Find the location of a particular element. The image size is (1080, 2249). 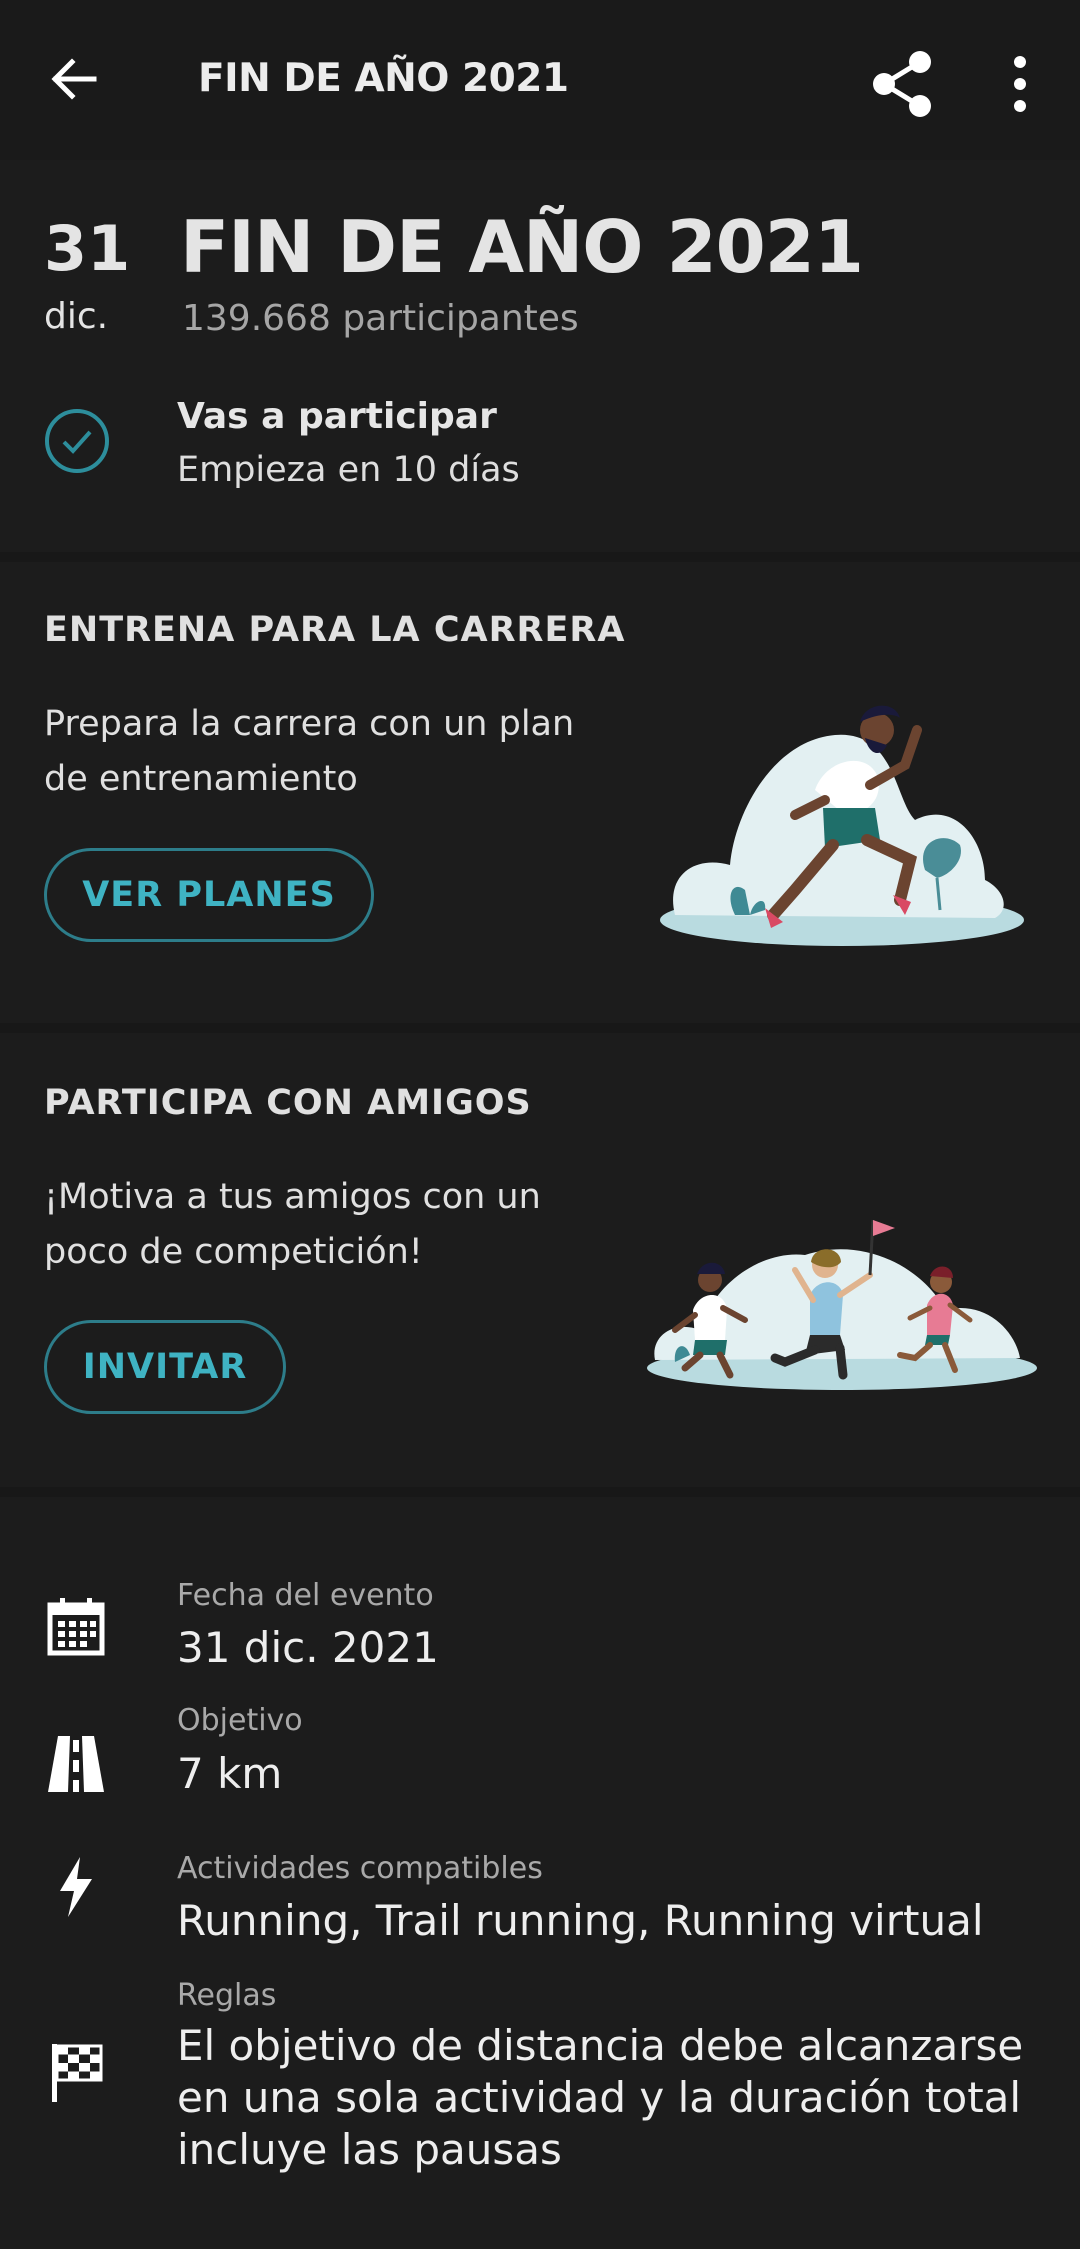

lightning-icon is located at coordinates (76, 1887).